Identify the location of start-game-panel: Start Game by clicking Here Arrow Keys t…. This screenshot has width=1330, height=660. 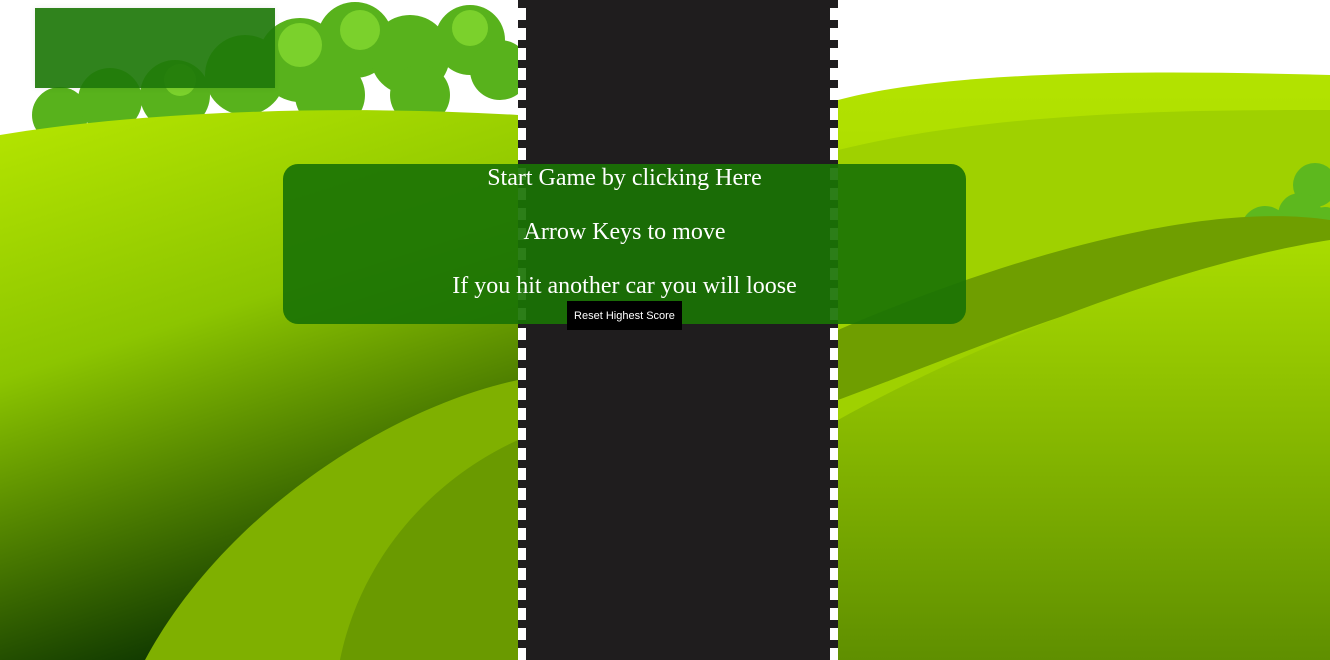
(624, 244).